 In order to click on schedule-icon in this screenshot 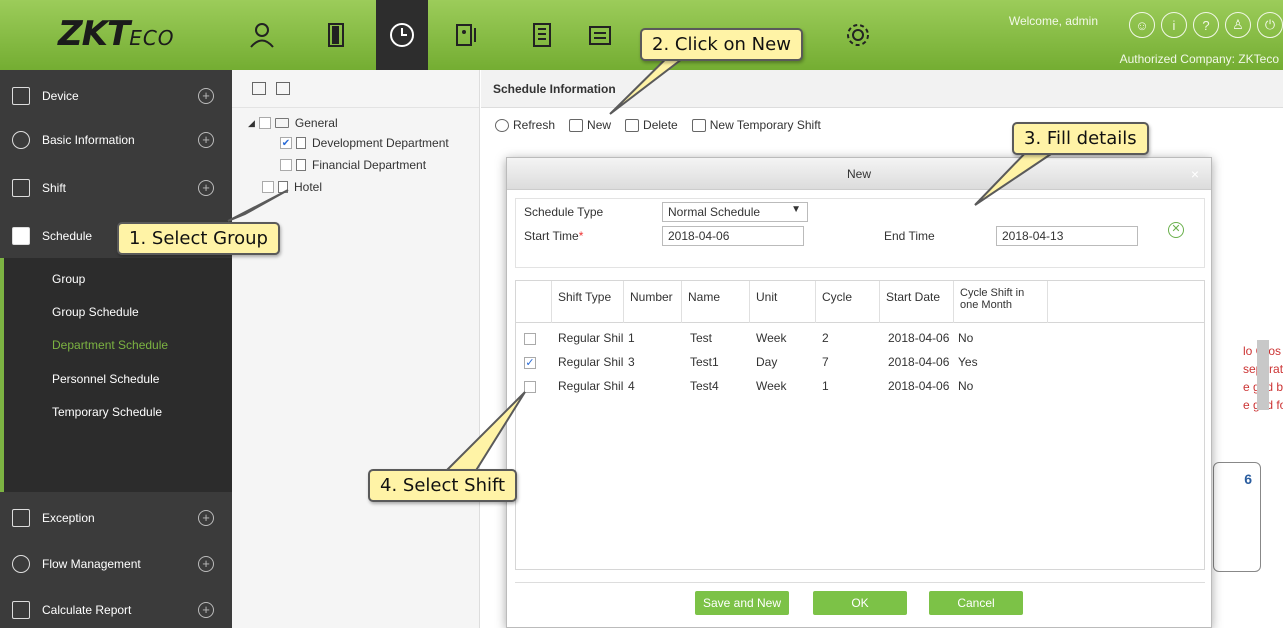, I will do `click(21, 236)`.